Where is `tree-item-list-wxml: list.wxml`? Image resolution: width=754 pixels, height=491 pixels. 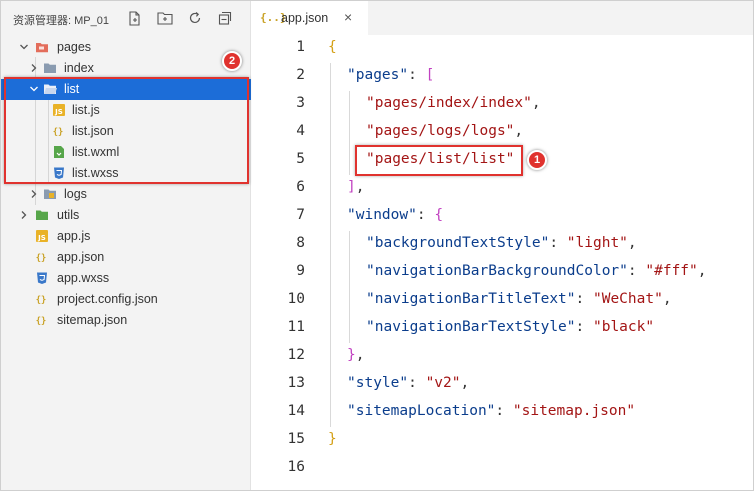 tree-item-list-wxml: list.wxml is located at coordinates (126, 152).